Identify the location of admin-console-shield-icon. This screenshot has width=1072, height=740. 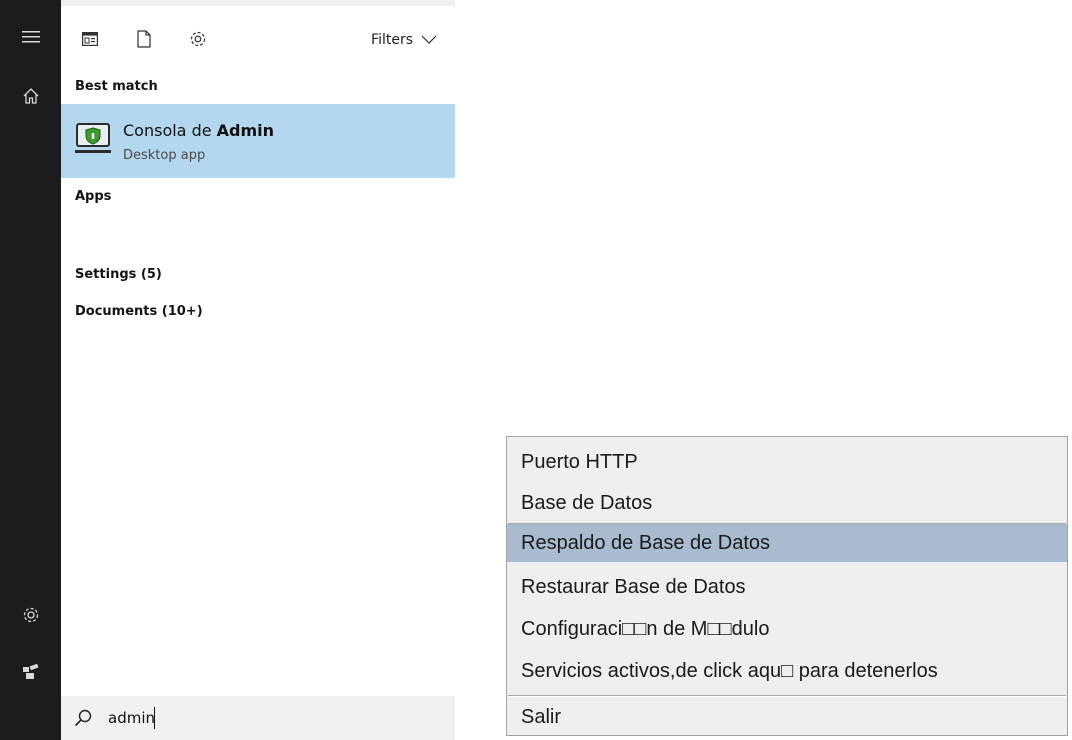
(93, 138).